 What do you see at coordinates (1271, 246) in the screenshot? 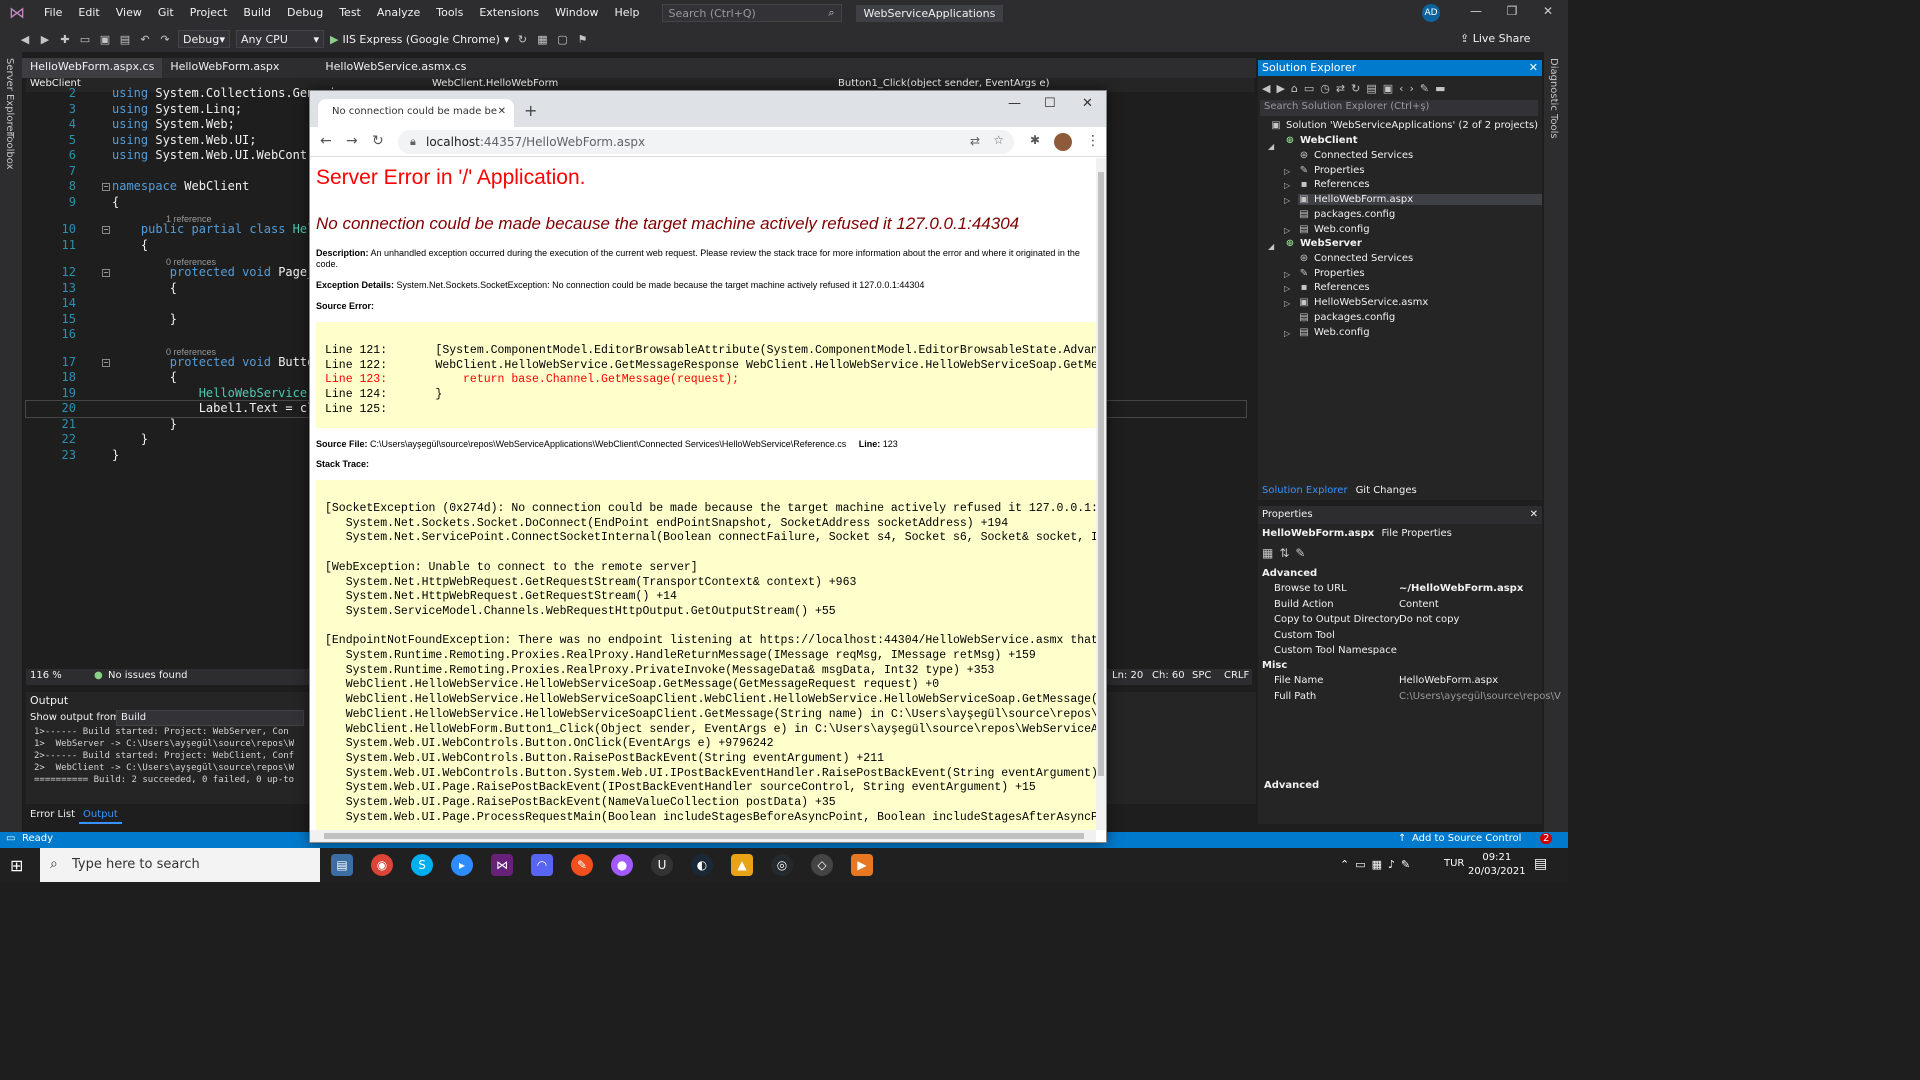
I see `expanded-arrow-icon: ◢` at bounding box center [1271, 246].